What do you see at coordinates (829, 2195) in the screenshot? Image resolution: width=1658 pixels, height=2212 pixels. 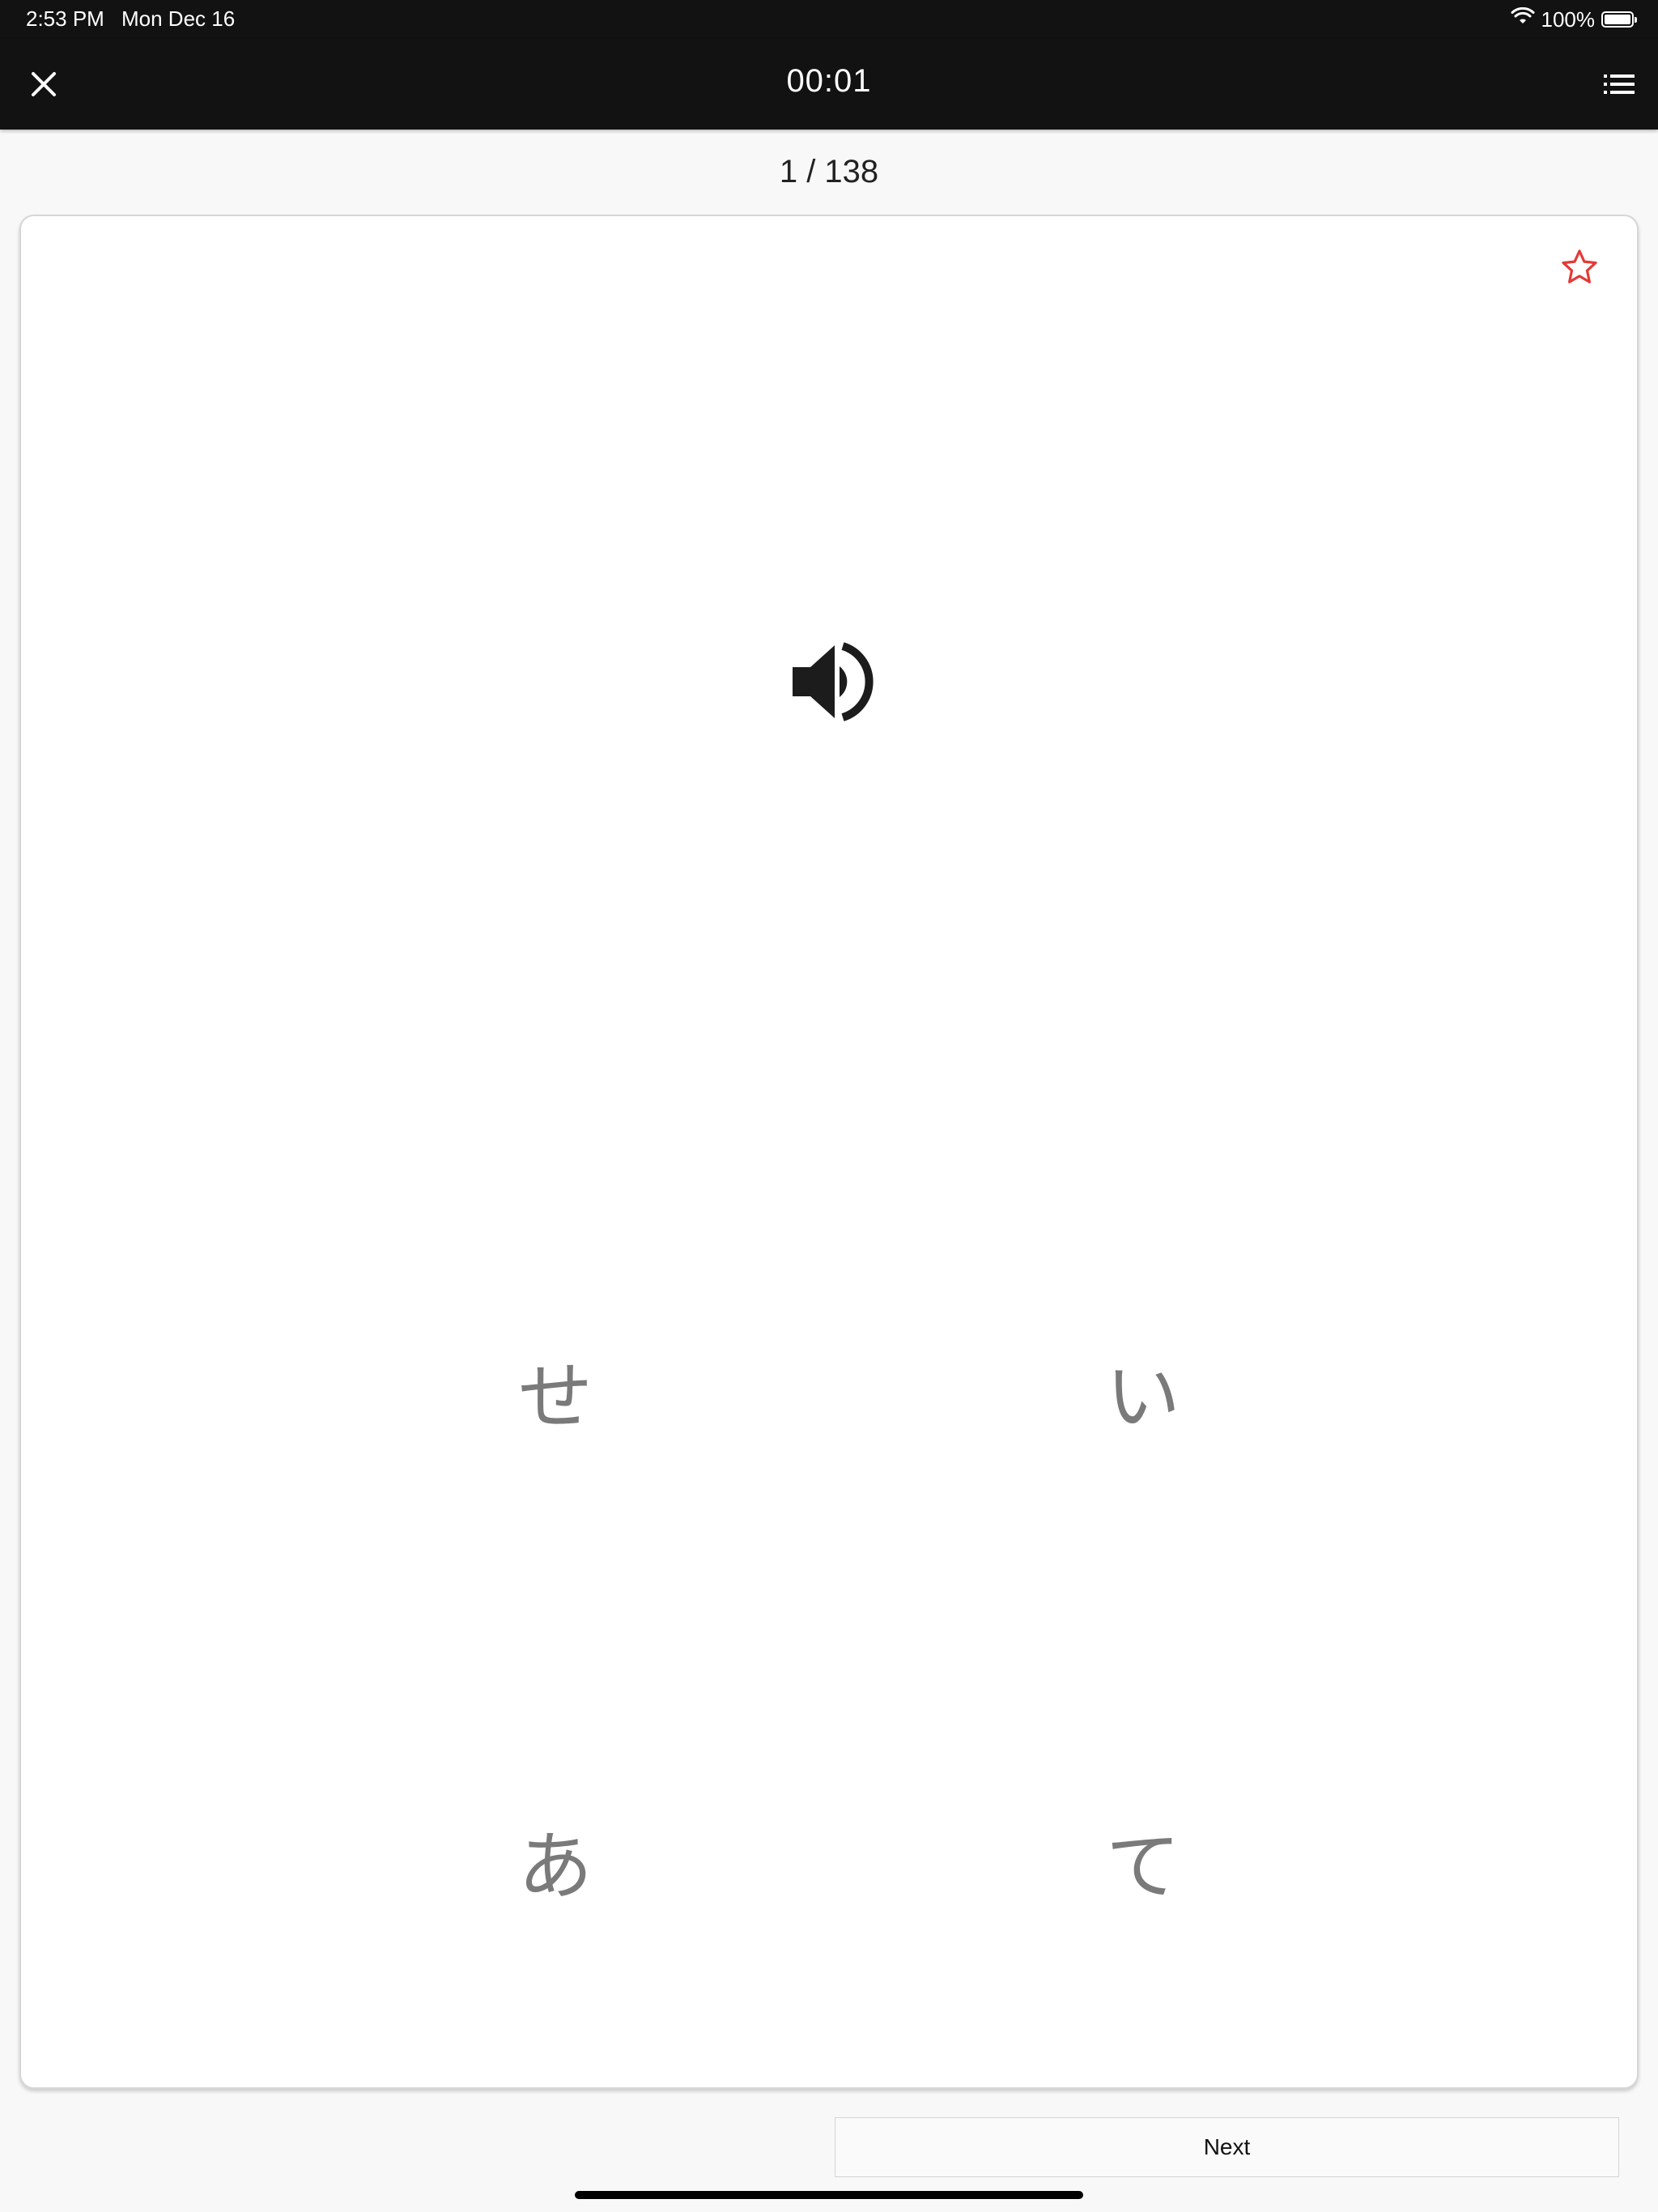 I see `home-indicator` at bounding box center [829, 2195].